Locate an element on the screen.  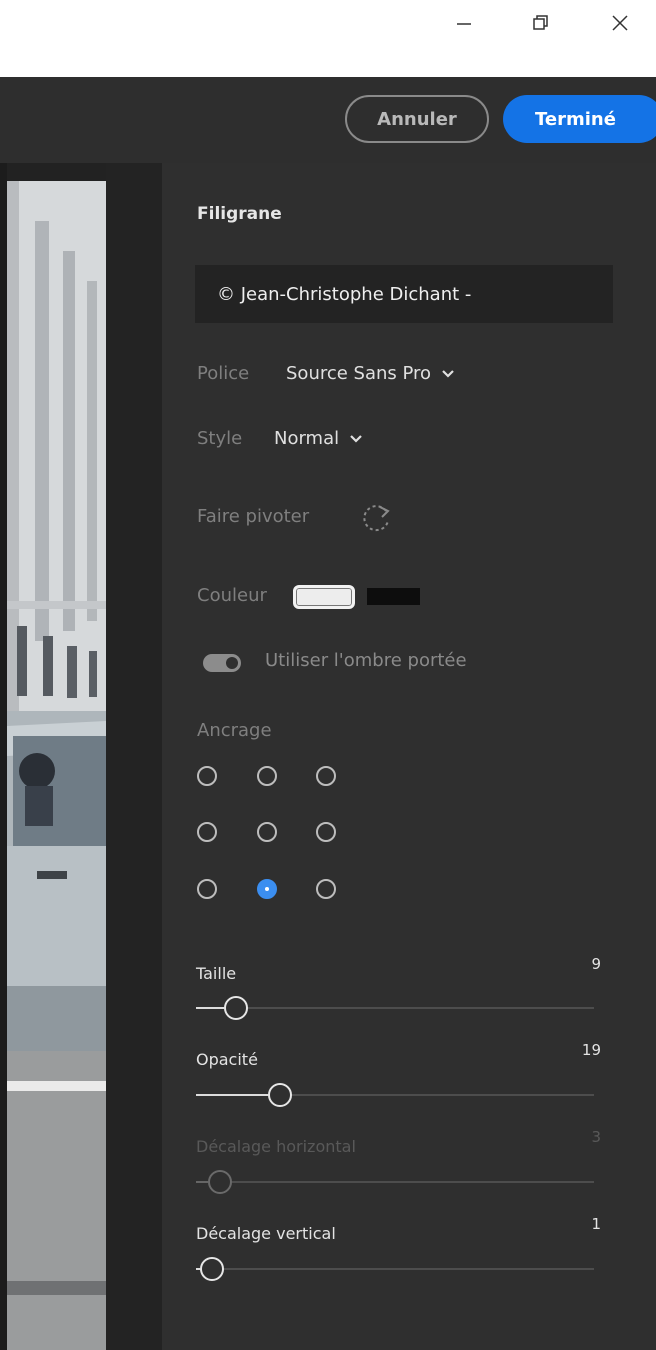
anchor-middle-center is located at coordinates (267, 832).